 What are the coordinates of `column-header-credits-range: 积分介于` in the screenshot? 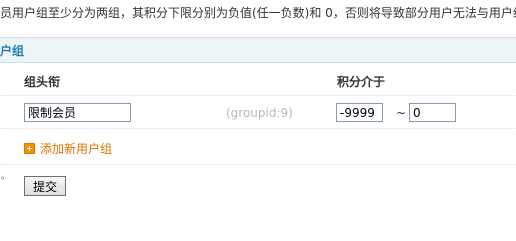 It's located at (361, 82).